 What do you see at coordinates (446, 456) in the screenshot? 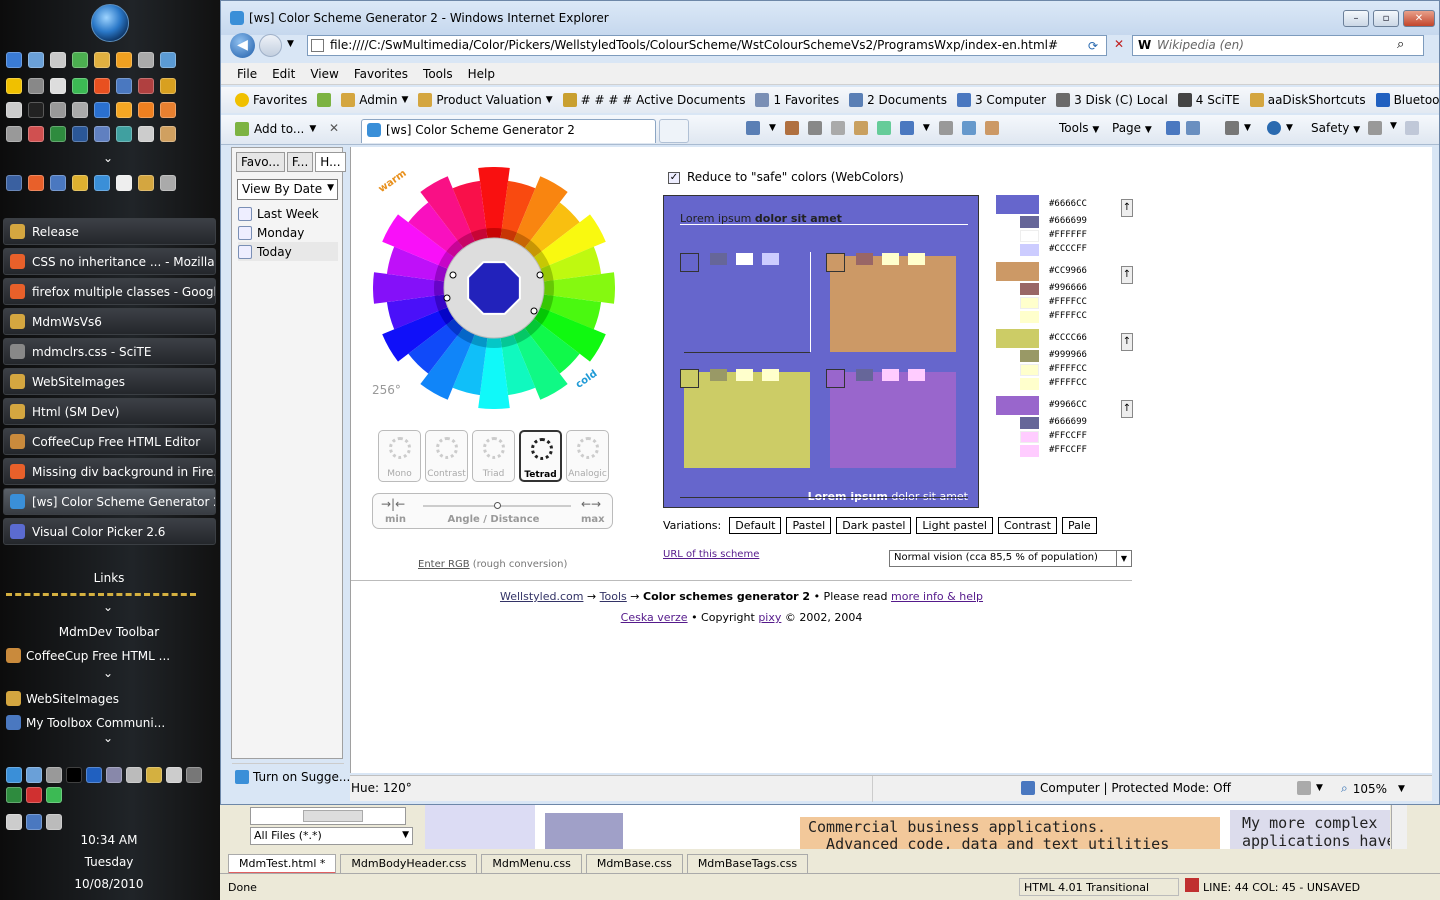
I see `mode-contrast-button: Contrast` at bounding box center [446, 456].